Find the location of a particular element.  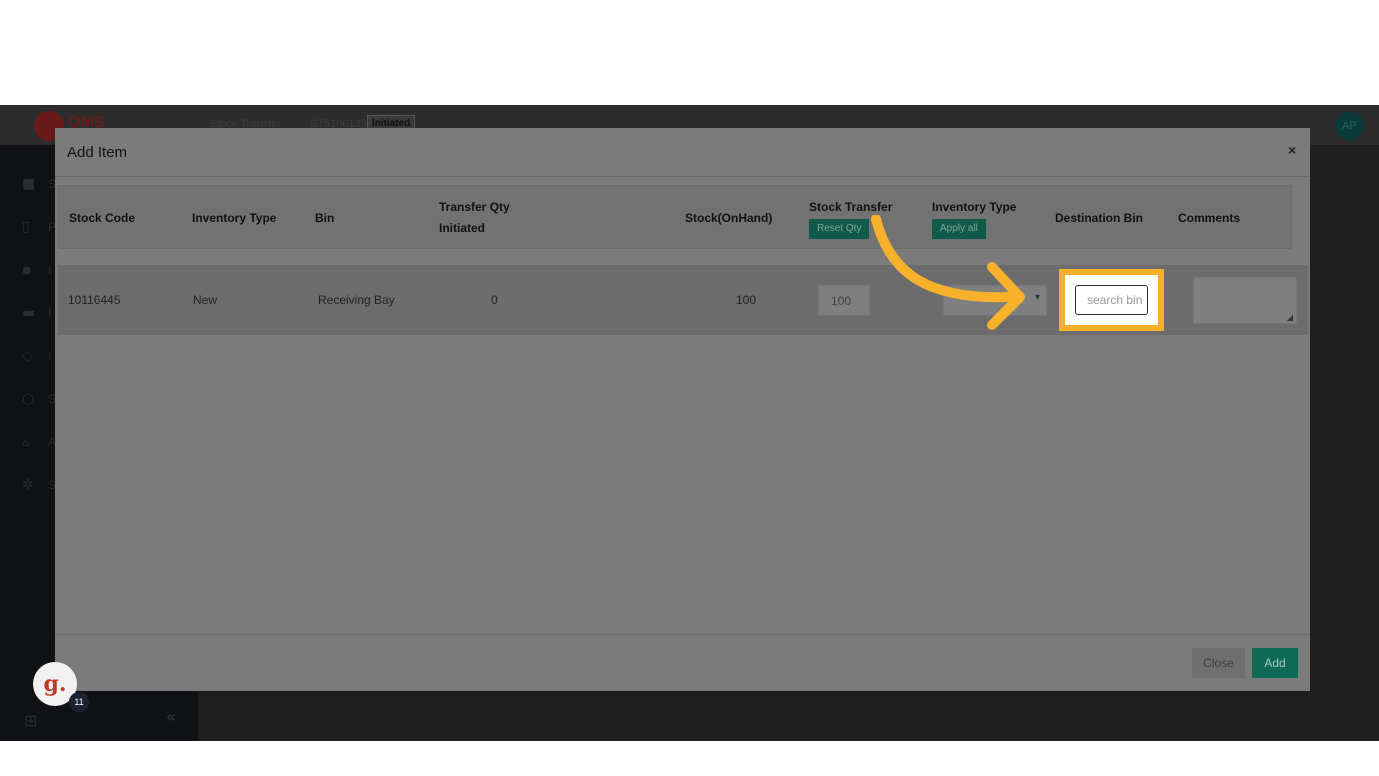

column-header-inventory-type: Inventory Type is located at coordinates (234, 218).